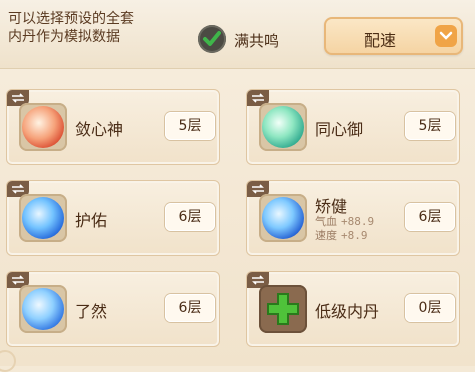 The image size is (475, 372). What do you see at coordinates (353, 218) in the screenshot?
I see `neidan-card-4: 矫健 气血 +88.9 速度 +8.9 6层` at bounding box center [353, 218].